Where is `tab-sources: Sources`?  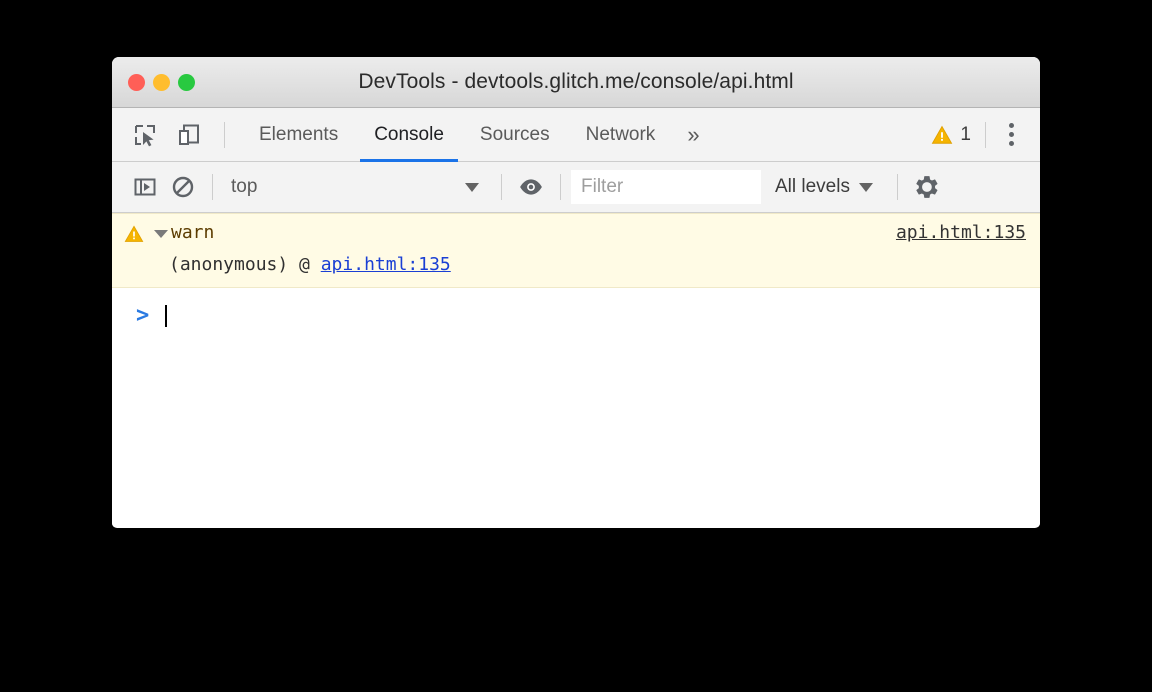 tab-sources: Sources is located at coordinates (515, 135).